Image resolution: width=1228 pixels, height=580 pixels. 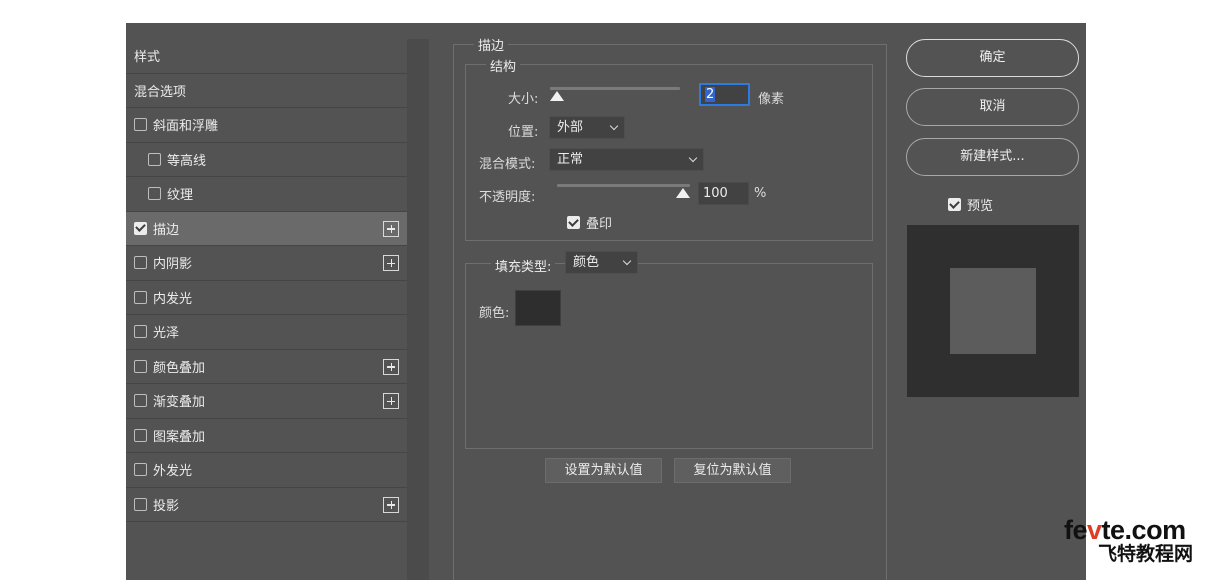 What do you see at coordinates (140, 263) in the screenshot?
I see `inner-shadow-checkbox` at bounding box center [140, 263].